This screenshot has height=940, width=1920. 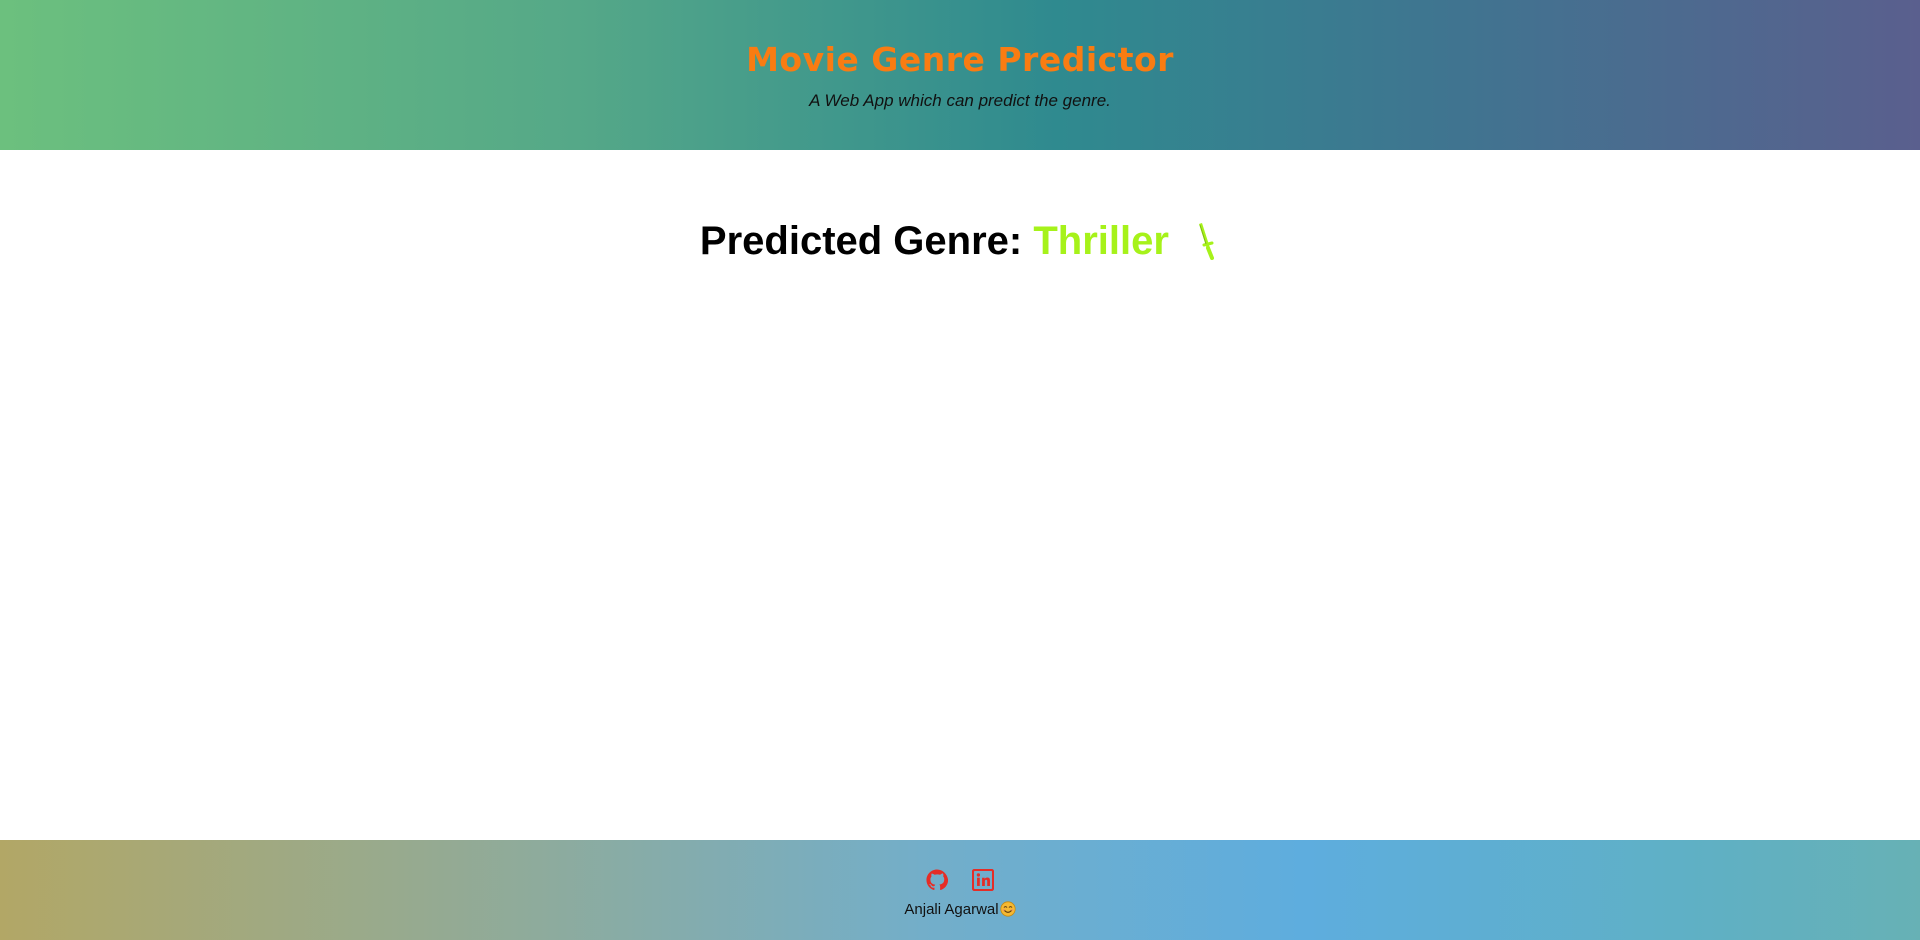 I want to click on author-name: Anjali Agarwal, so click(x=951, y=909).